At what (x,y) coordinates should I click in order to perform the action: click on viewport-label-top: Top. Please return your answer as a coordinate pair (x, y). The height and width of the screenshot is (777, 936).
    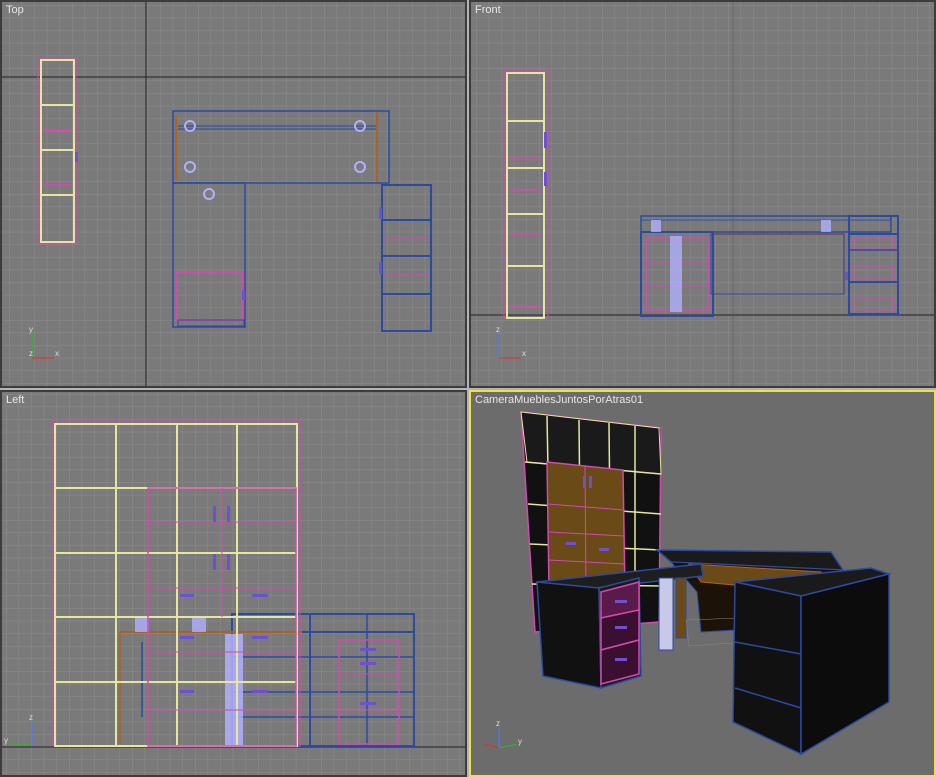
    Looking at the image, I should click on (15, 10).